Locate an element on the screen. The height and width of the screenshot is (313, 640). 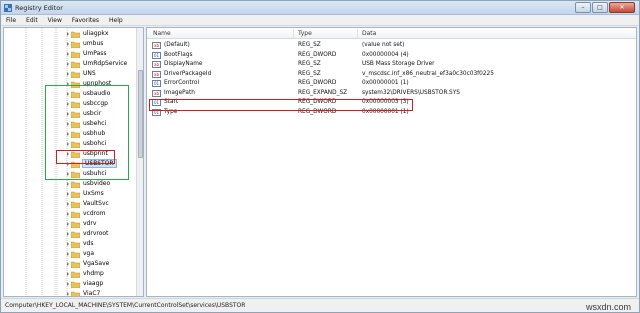
tree-item: vdrvroot is located at coordinates (71, 234).